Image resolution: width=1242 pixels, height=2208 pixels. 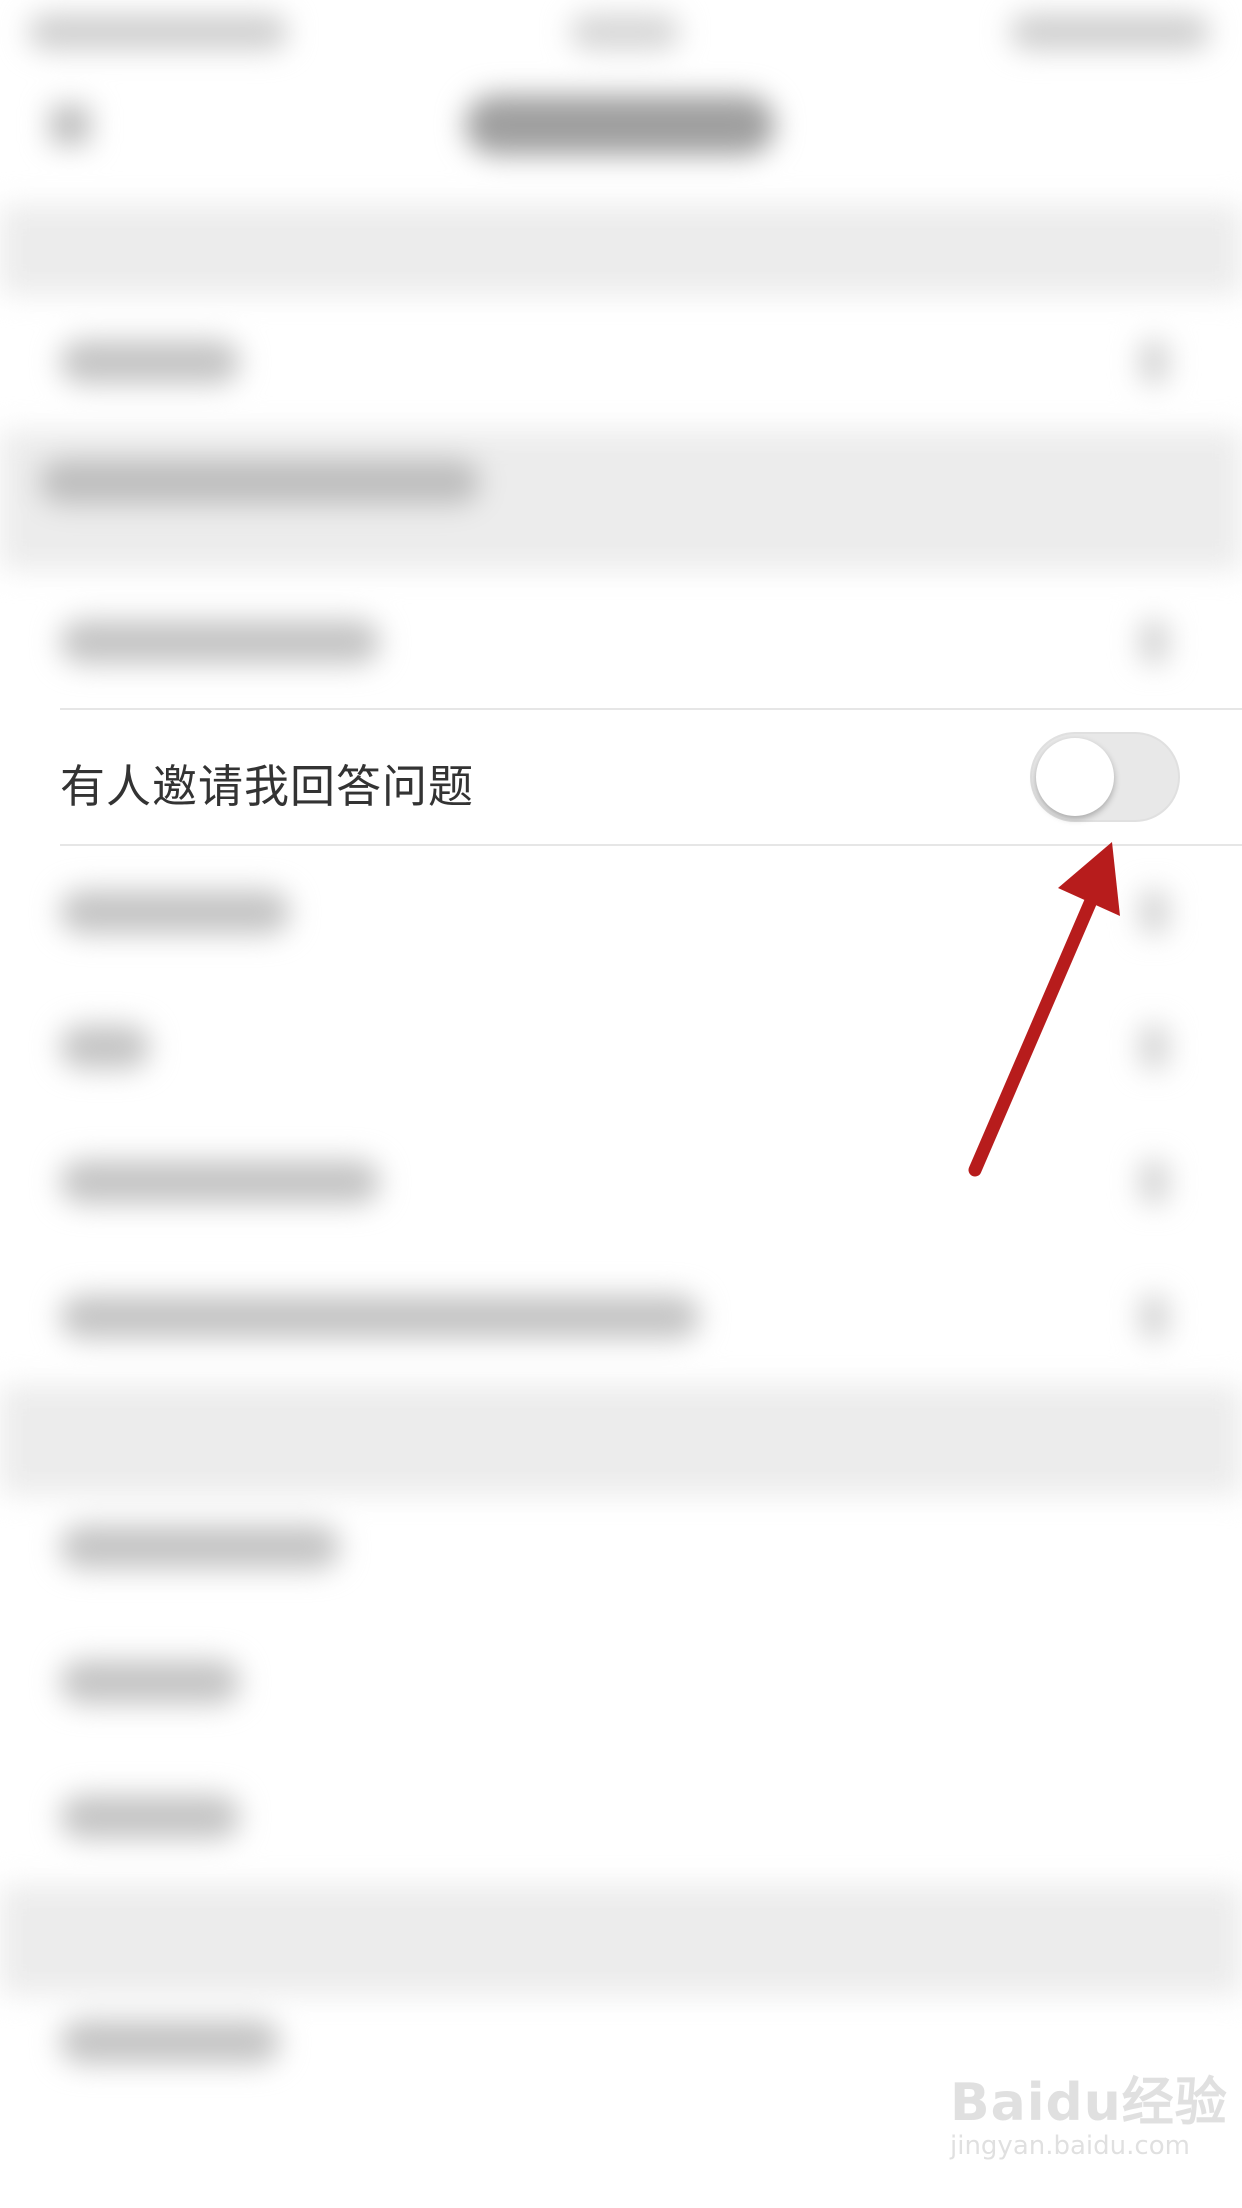 I want to click on baidu-watermark: Baidu经验 jingyan.baidu.com, so click(x=1089, y=2110).